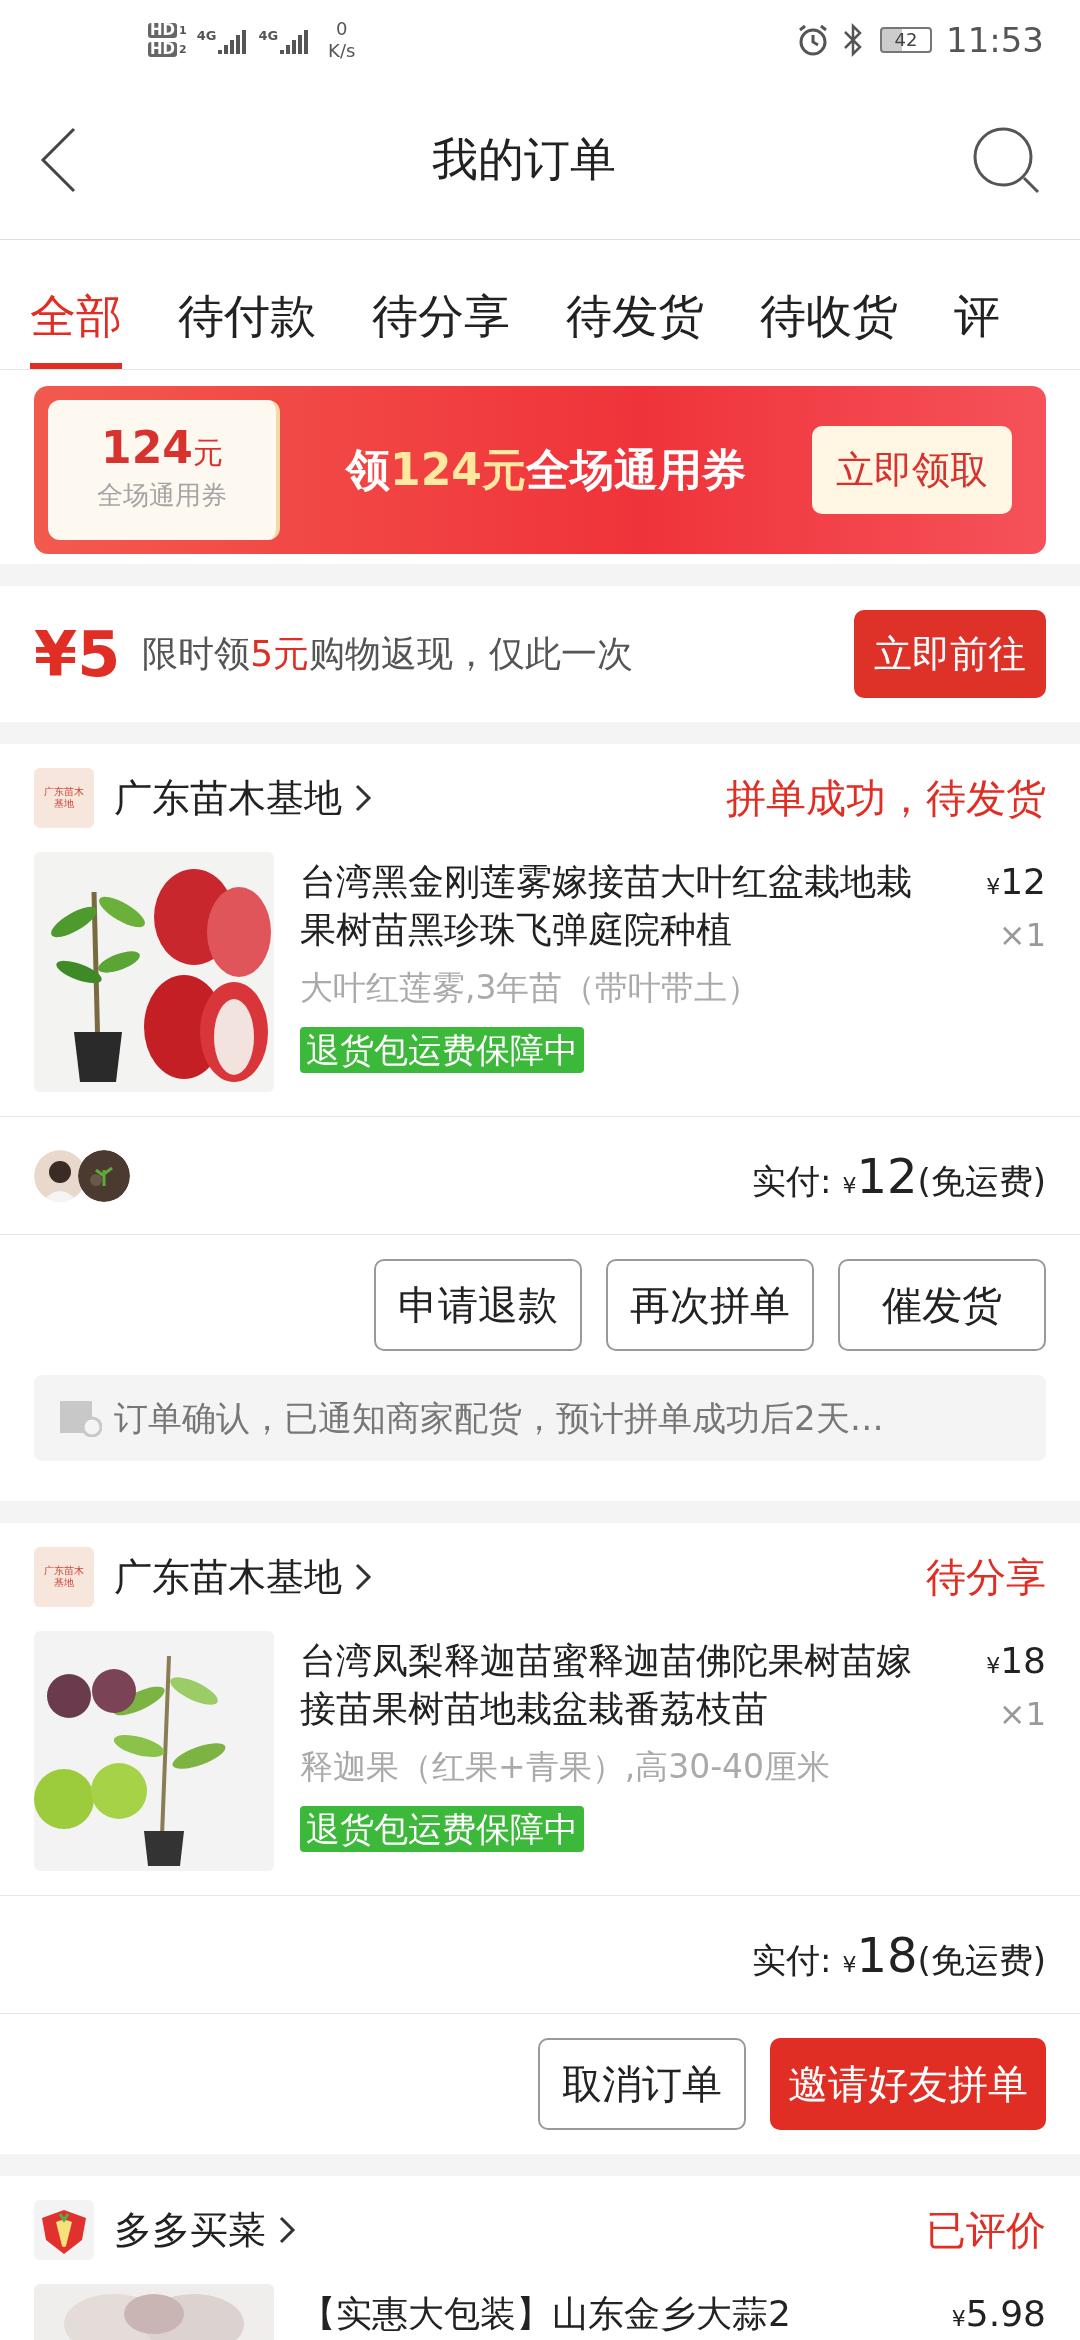  What do you see at coordinates (908, 2084) in the screenshot?
I see `order-action-button: 邀请好友拼单` at bounding box center [908, 2084].